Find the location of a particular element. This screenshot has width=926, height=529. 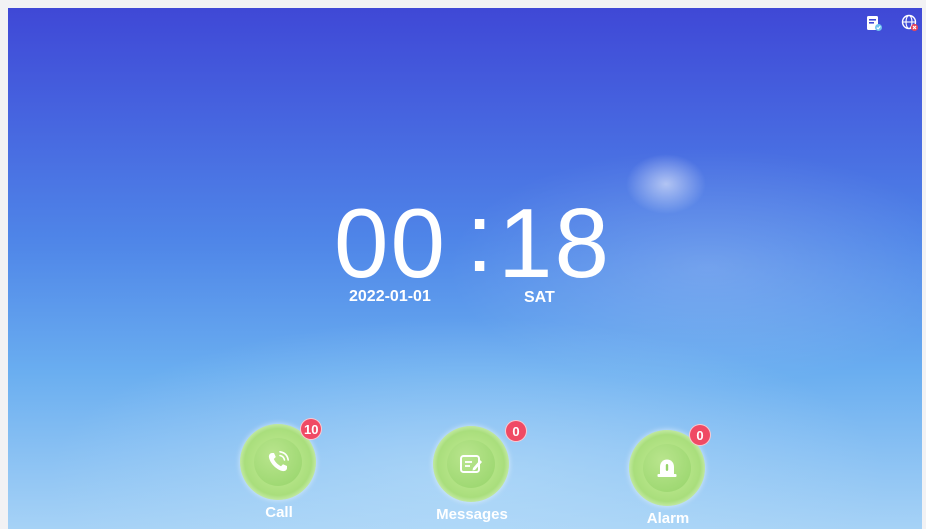

alarm-button: 0 Alarm is located at coordinates (668, 471).